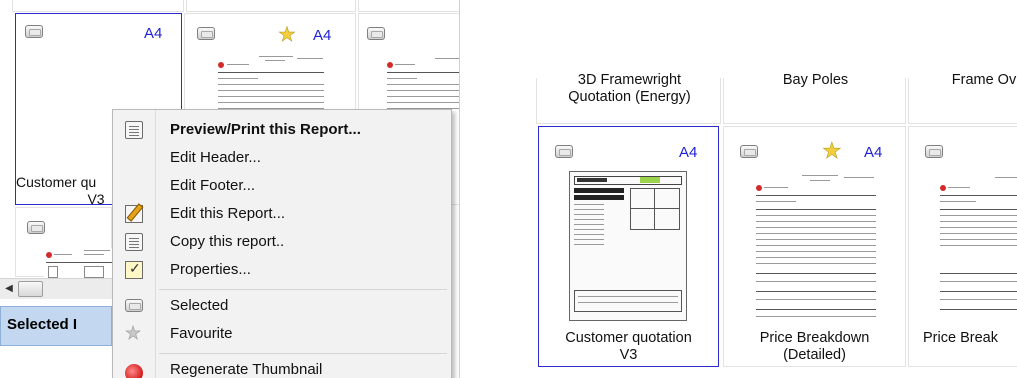 The image size is (1017, 378). What do you see at coordinates (814, 338) in the screenshot?
I see `tile-label-line1: Price Breakdown` at bounding box center [814, 338].